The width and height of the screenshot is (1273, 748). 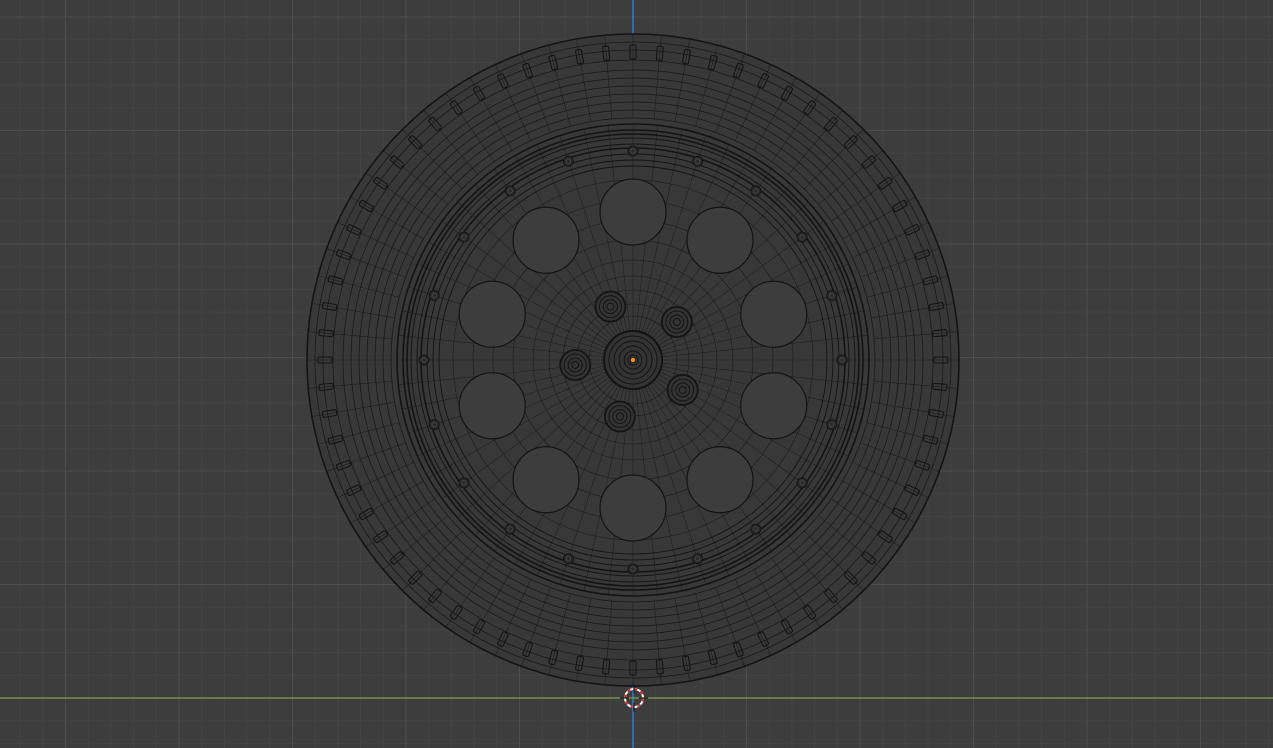 What do you see at coordinates (633, 359) in the screenshot?
I see `object-origin-icon` at bounding box center [633, 359].